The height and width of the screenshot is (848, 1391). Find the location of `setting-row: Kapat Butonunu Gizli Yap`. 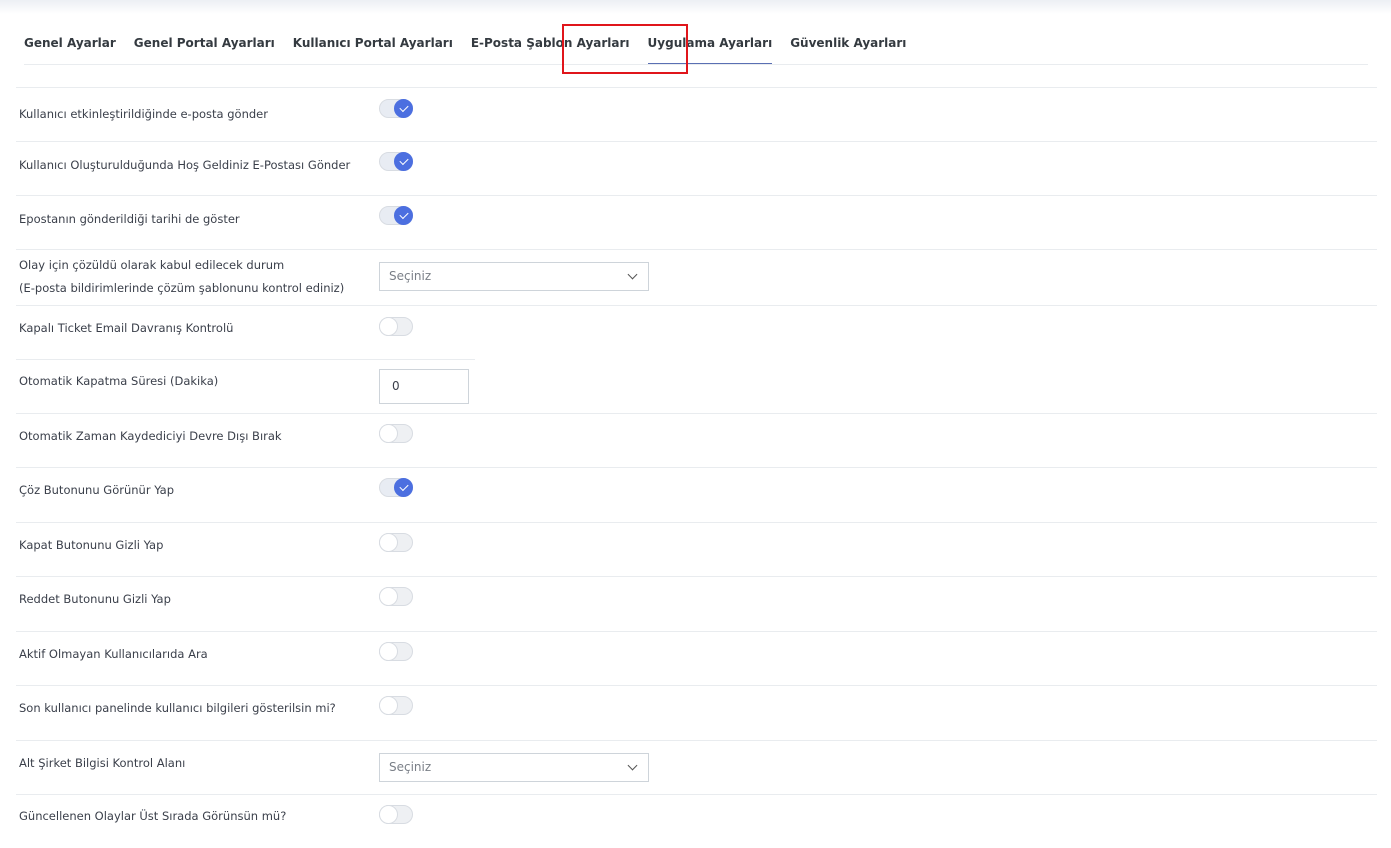

setting-row: Kapat Butonunu Gizli Yap is located at coordinates (696, 549).